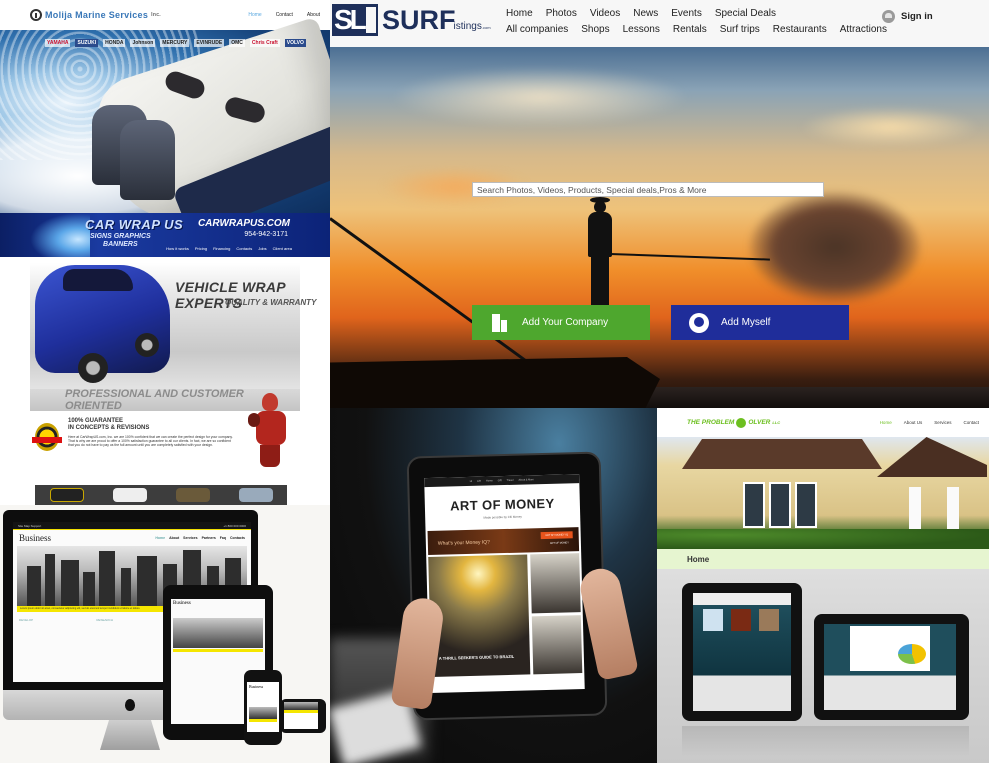  Describe the element at coordinates (411, 20) in the screenshot. I see `surf-logo: SL SURF istings.com` at that location.